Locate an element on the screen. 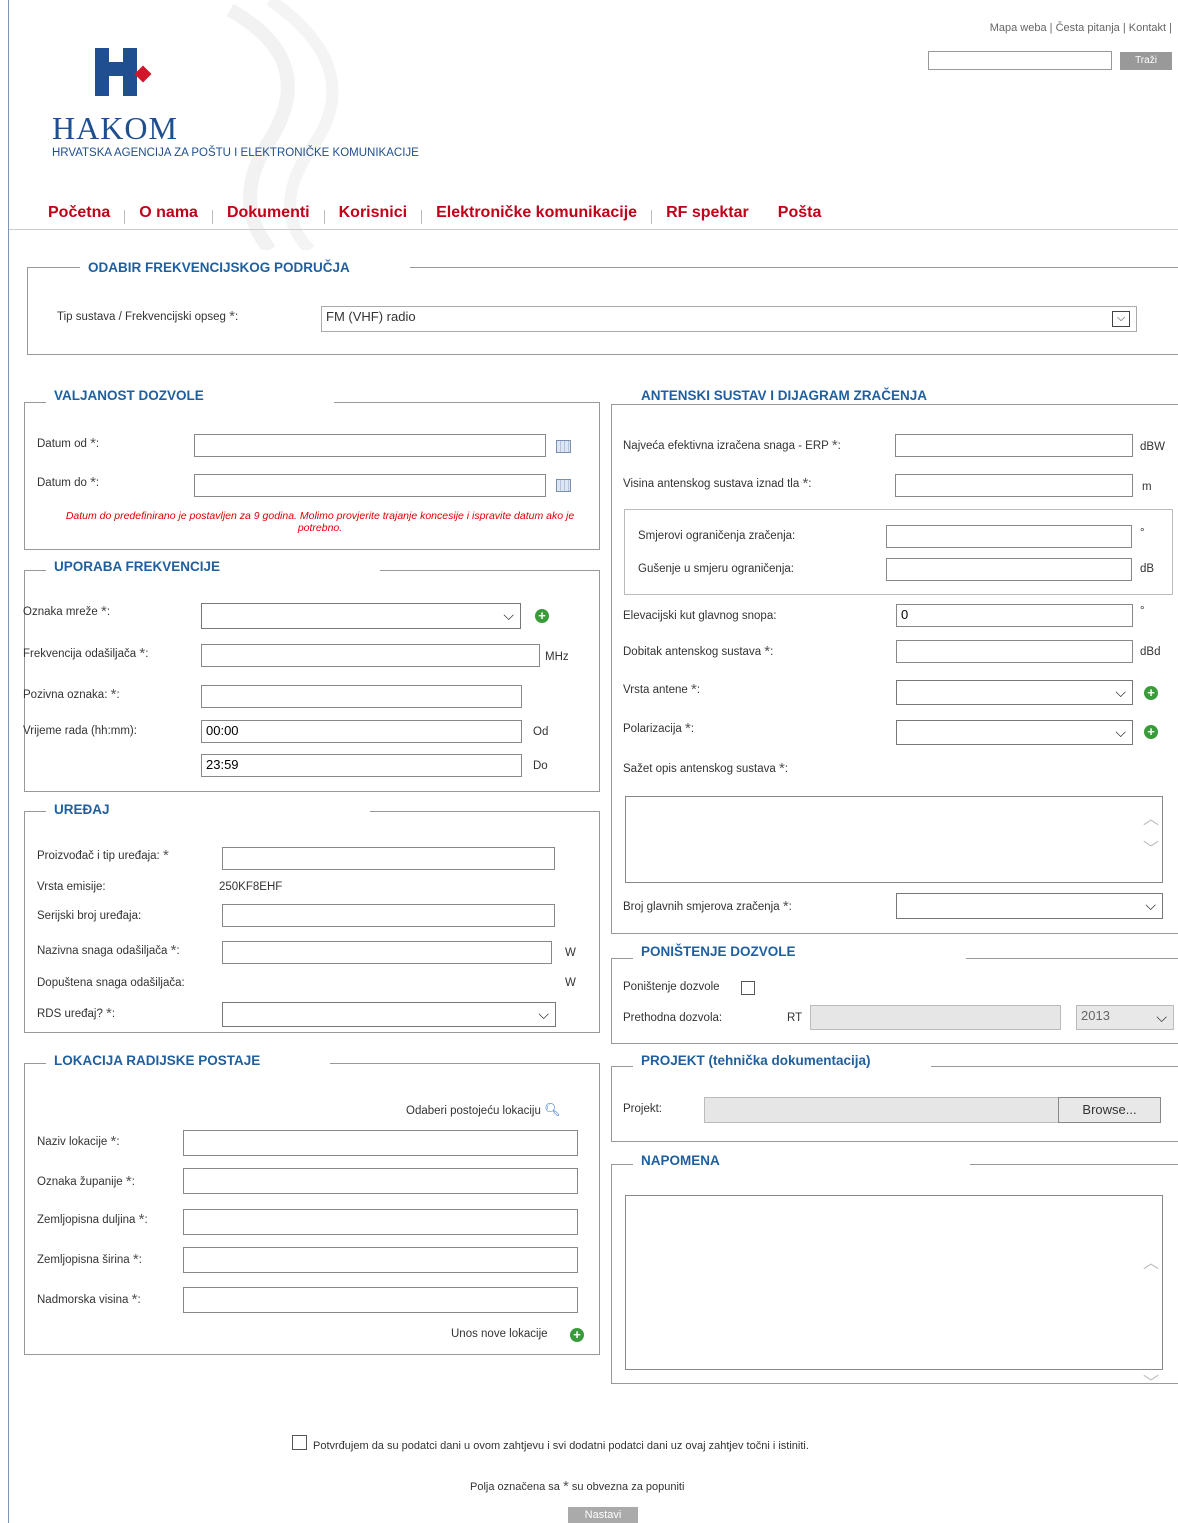  link-new-location: Unos nove lokacije is located at coordinates (499, 1334).